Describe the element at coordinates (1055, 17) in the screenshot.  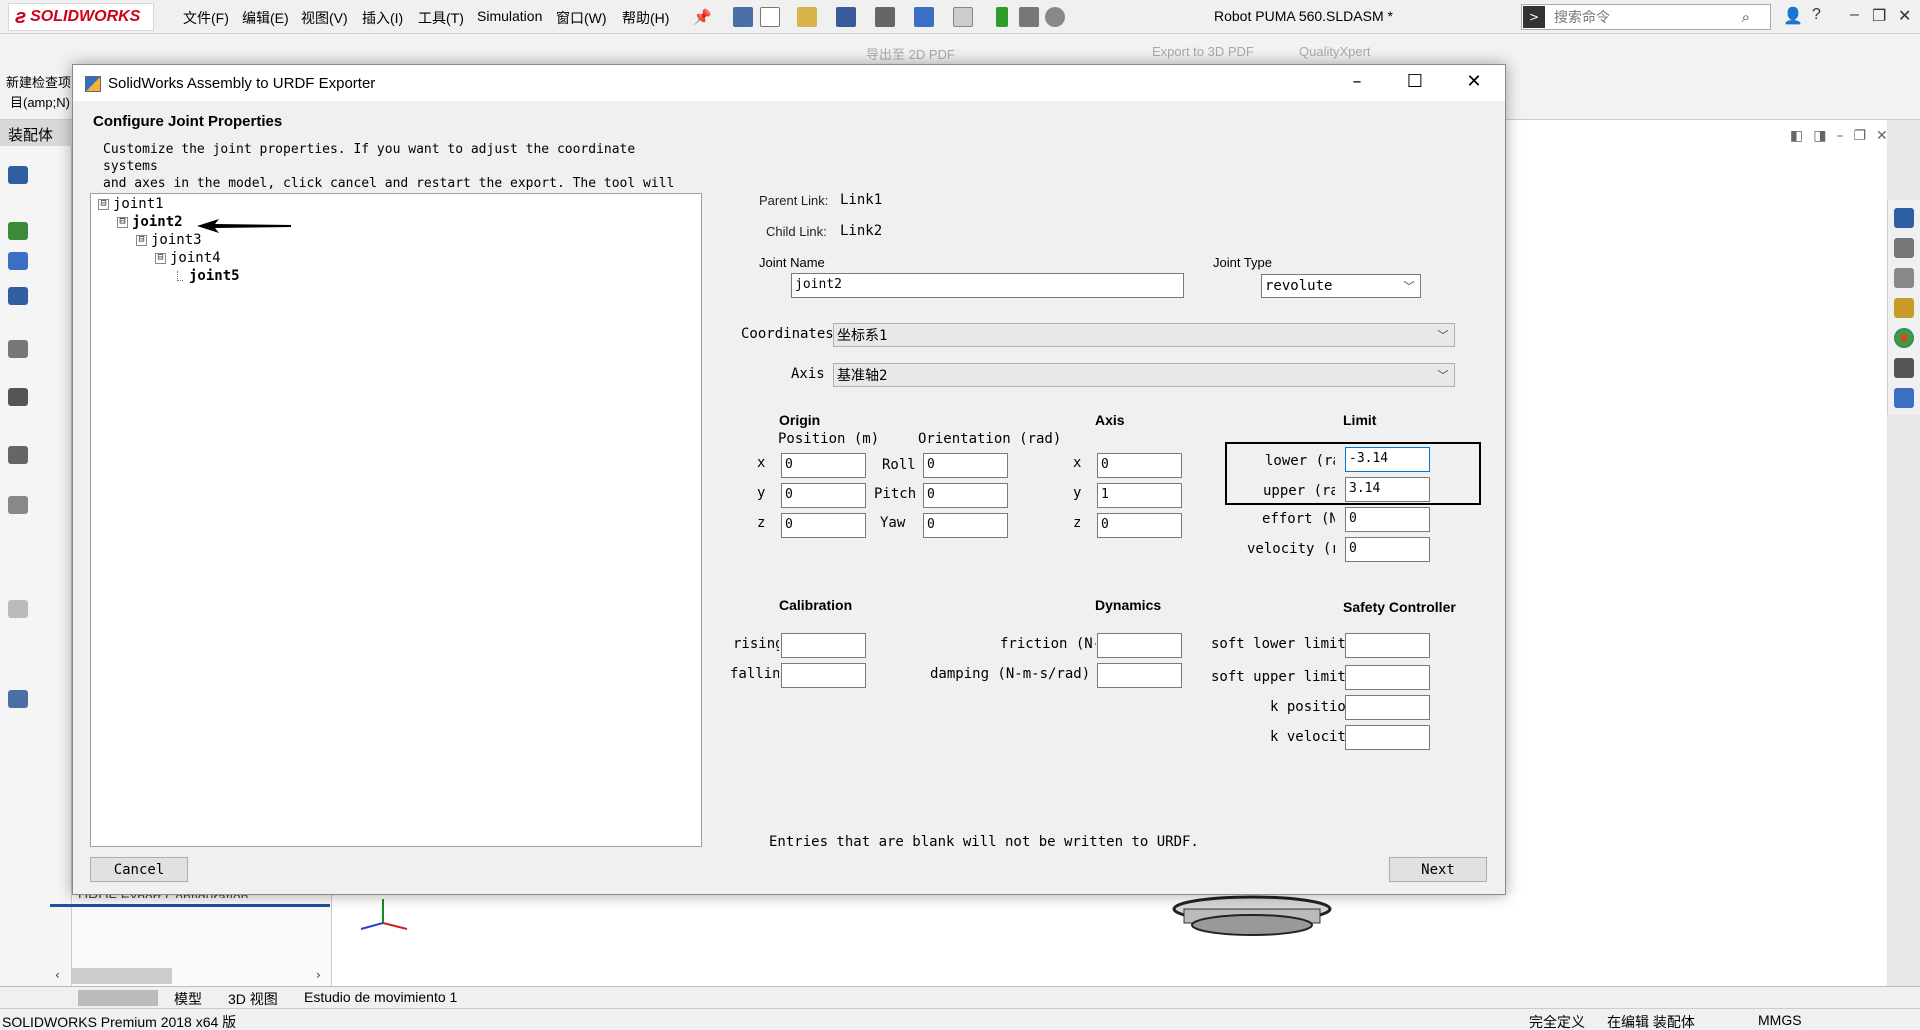
I see `options-gear-icon` at that location.